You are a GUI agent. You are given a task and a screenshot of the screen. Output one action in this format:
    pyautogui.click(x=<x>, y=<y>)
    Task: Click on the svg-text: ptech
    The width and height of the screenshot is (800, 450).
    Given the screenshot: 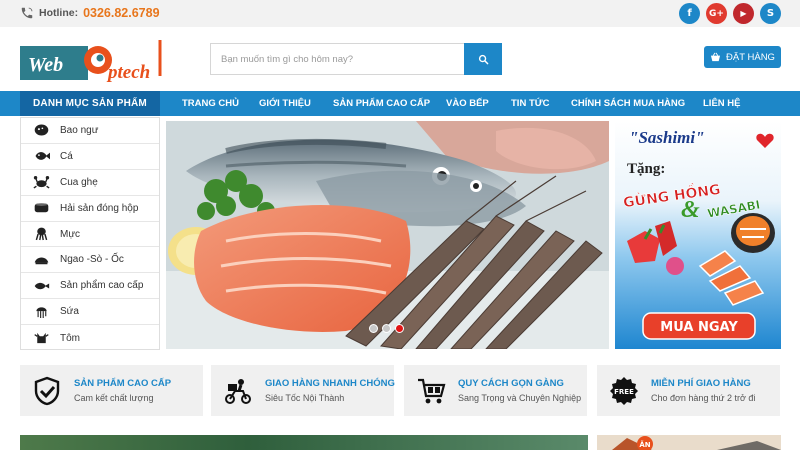 What is the action you would take?
    pyautogui.click(x=128, y=72)
    